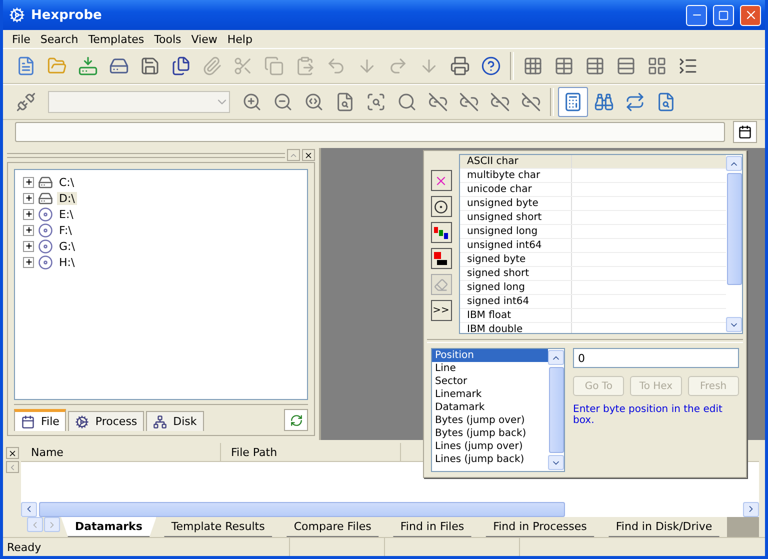 Image resolution: width=768 pixels, height=559 pixels. What do you see at coordinates (67, 15) in the screenshot?
I see `window-title: Hexprobe` at bounding box center [67, 15].